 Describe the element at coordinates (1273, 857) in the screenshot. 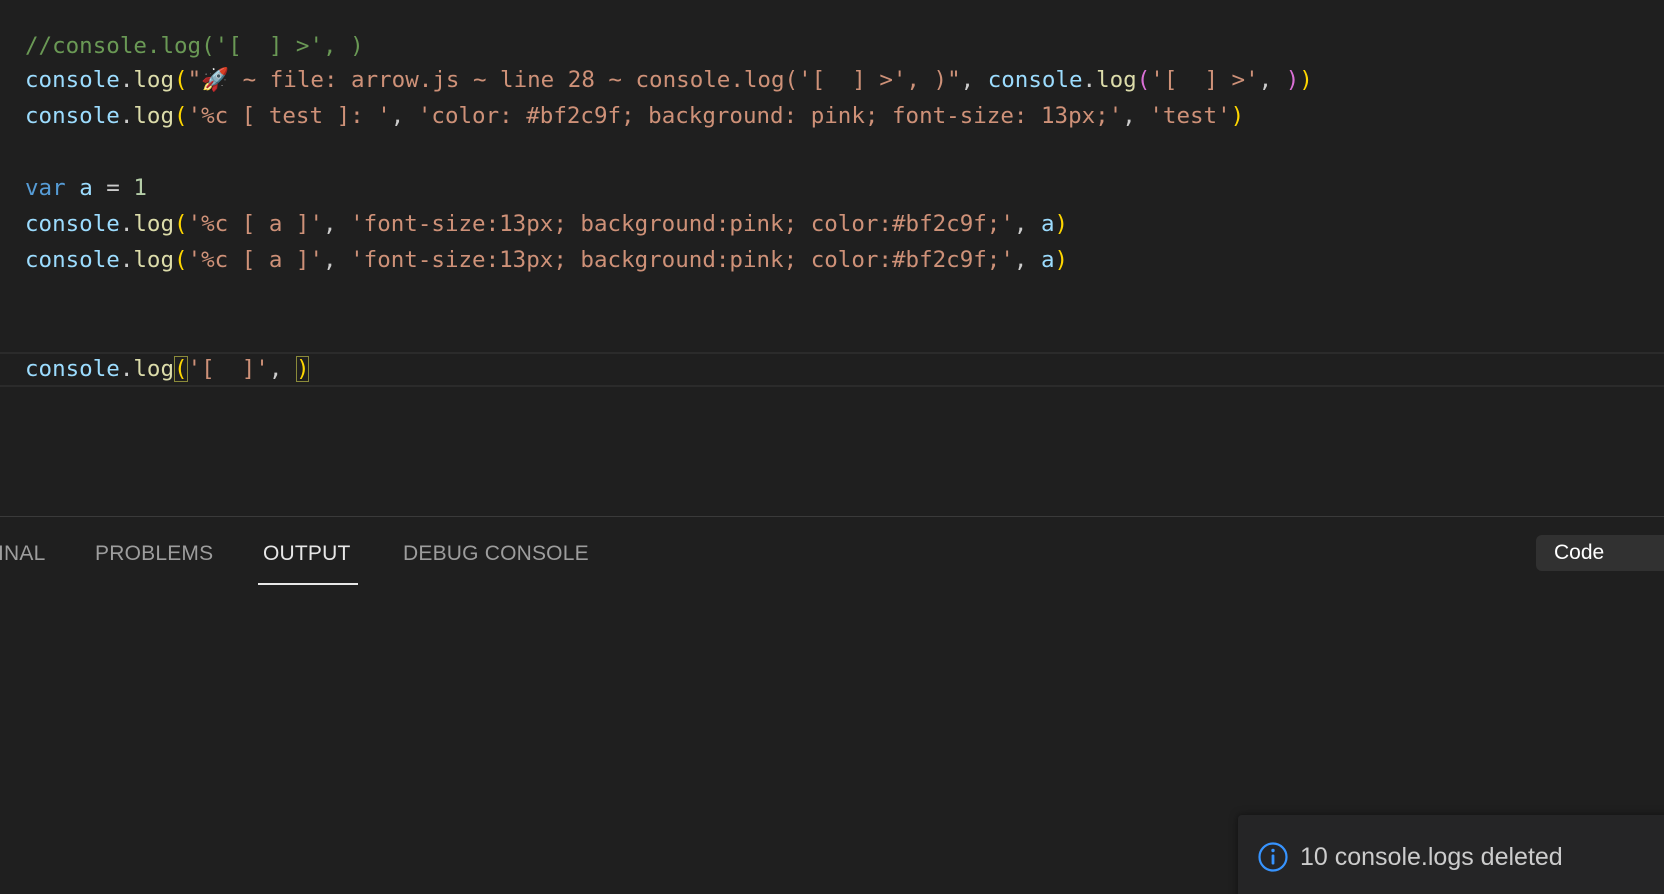

I see `info-icon` at that location.